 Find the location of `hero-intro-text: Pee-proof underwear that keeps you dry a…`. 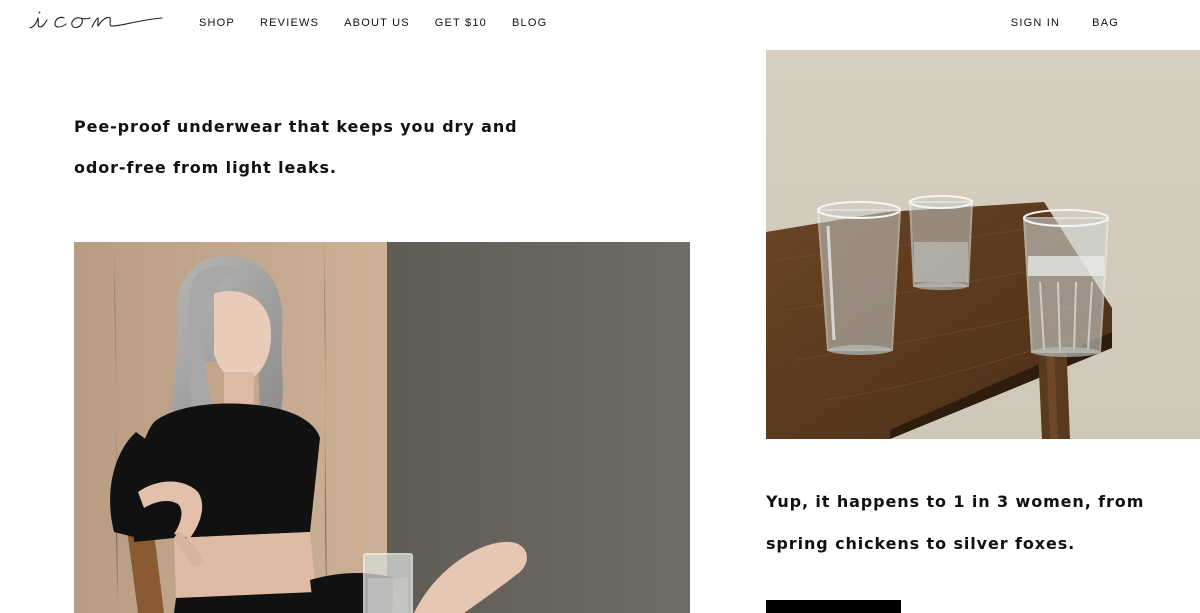

hero-intro-text: Pee-proof underwear that keeps you dry a… is located at coordinates (314, 147).